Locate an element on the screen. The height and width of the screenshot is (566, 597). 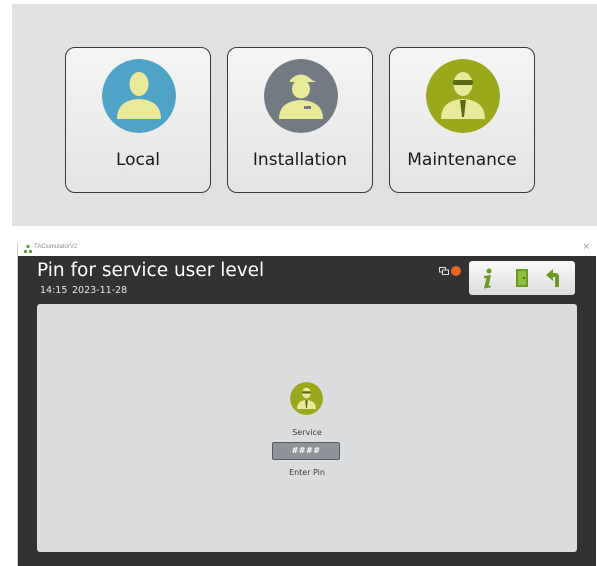
maintenance-user-button: Maintenance is located at coordinates (462, 120).